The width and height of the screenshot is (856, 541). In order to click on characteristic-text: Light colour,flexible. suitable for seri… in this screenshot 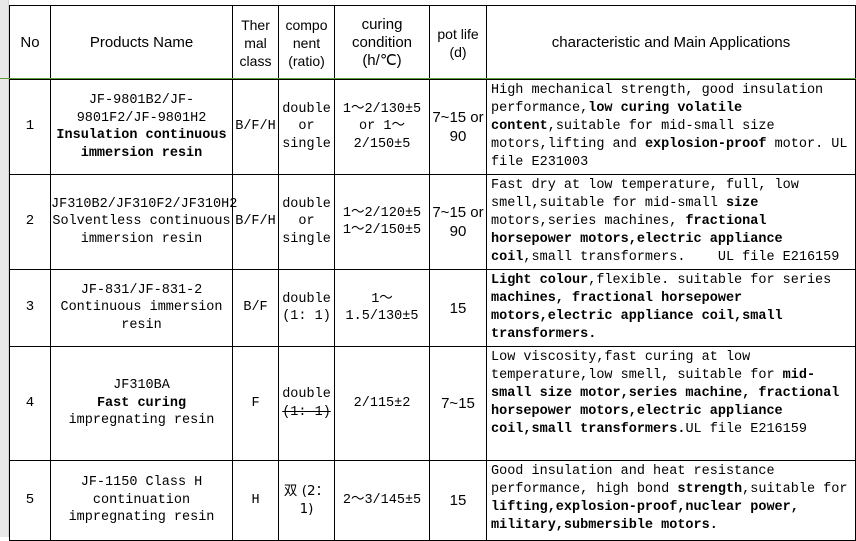, I will do `click(661, 307)`.